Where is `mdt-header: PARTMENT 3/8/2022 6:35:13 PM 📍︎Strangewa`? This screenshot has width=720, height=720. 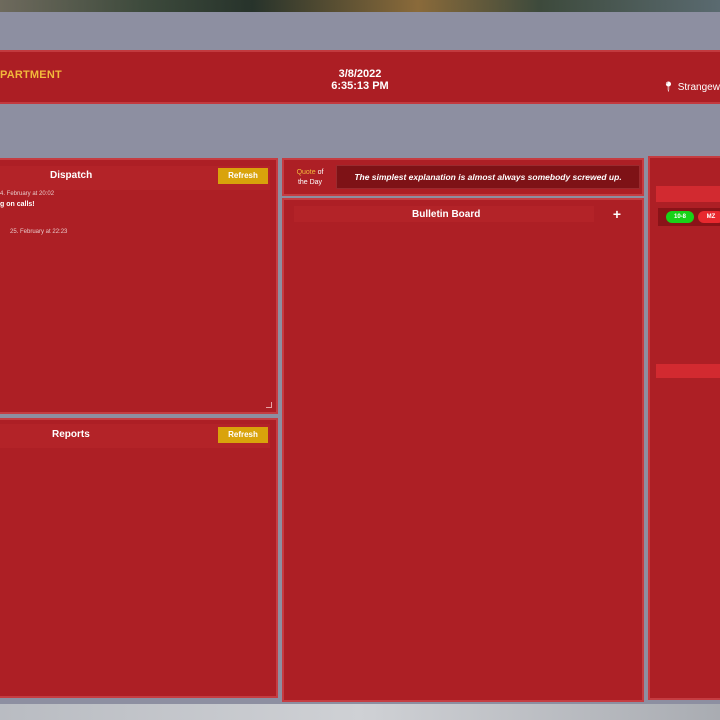 mdt-header: PARTMENT 3/8/2022 6:35:13 PM 📍︎Strangewa is located at coordinates (360, 77).